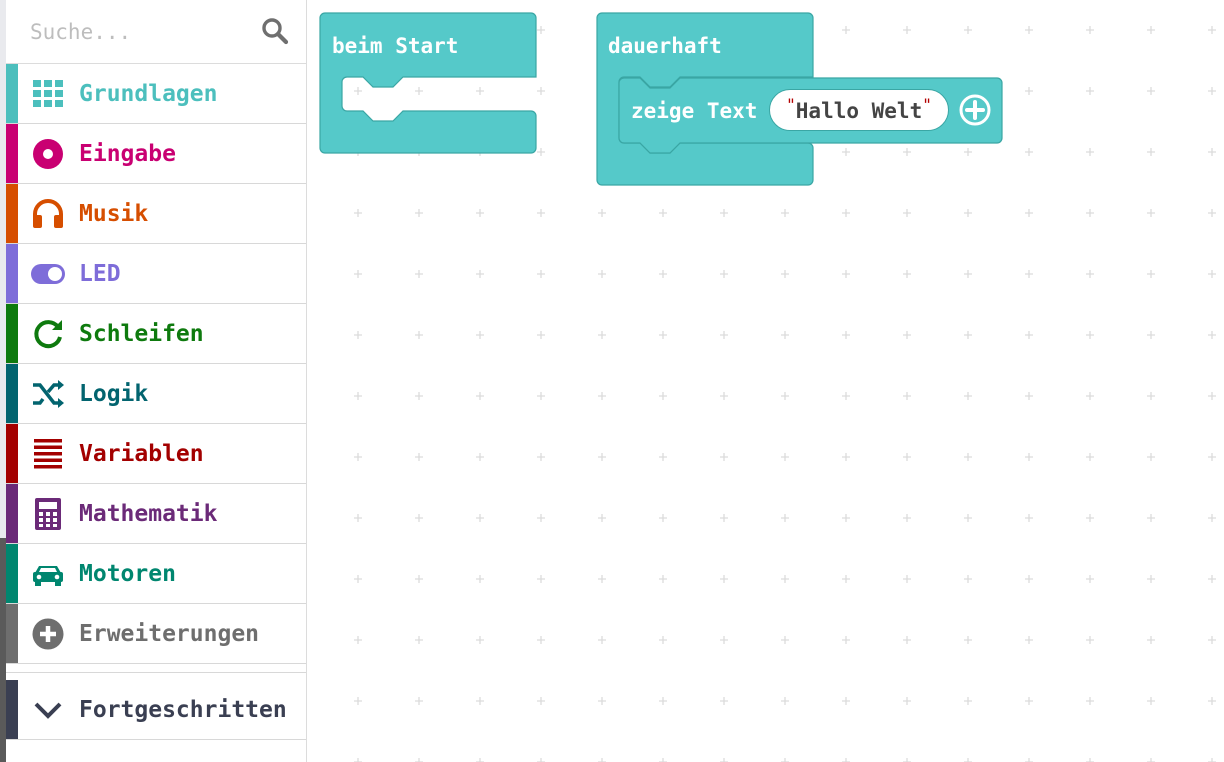  I want to click on category-motoren: Motoren, so click(156, 574).